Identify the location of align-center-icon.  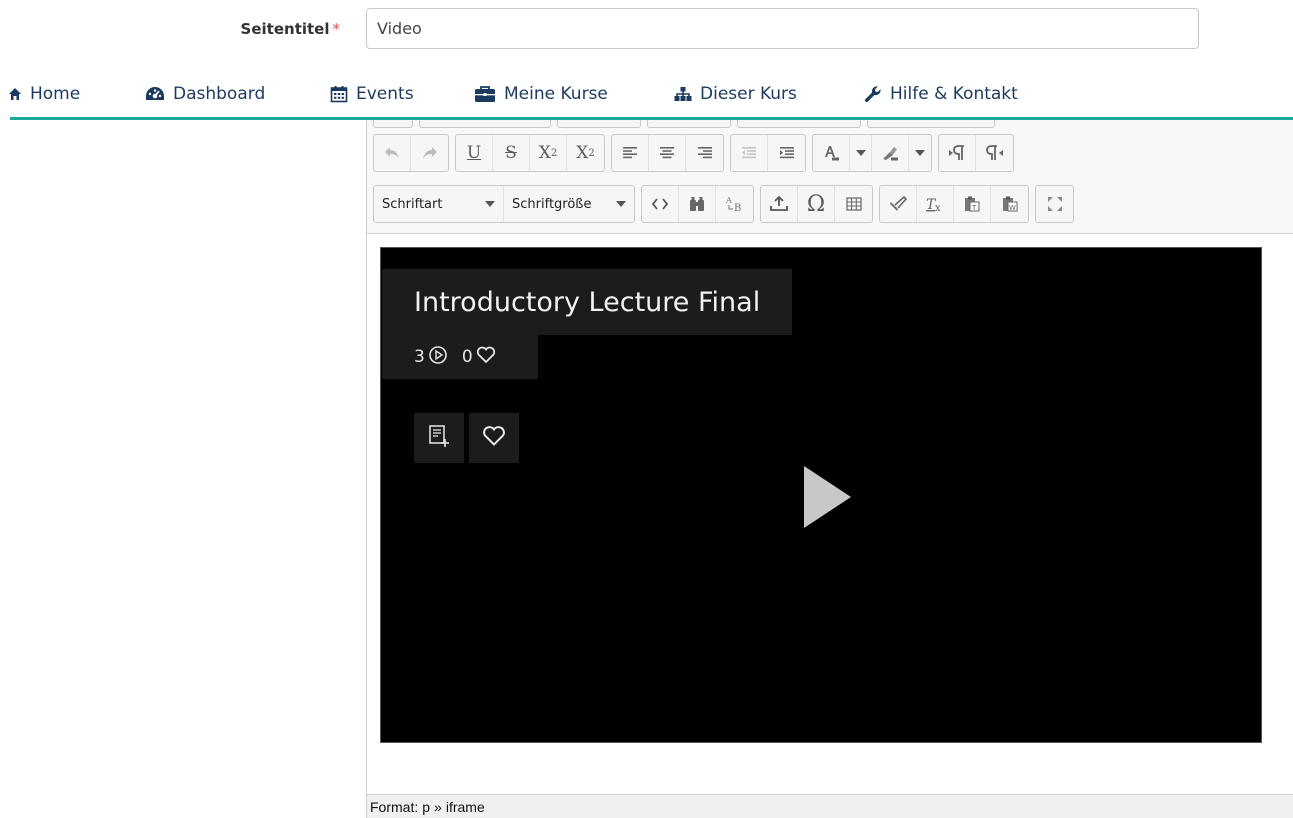
(667, 153).